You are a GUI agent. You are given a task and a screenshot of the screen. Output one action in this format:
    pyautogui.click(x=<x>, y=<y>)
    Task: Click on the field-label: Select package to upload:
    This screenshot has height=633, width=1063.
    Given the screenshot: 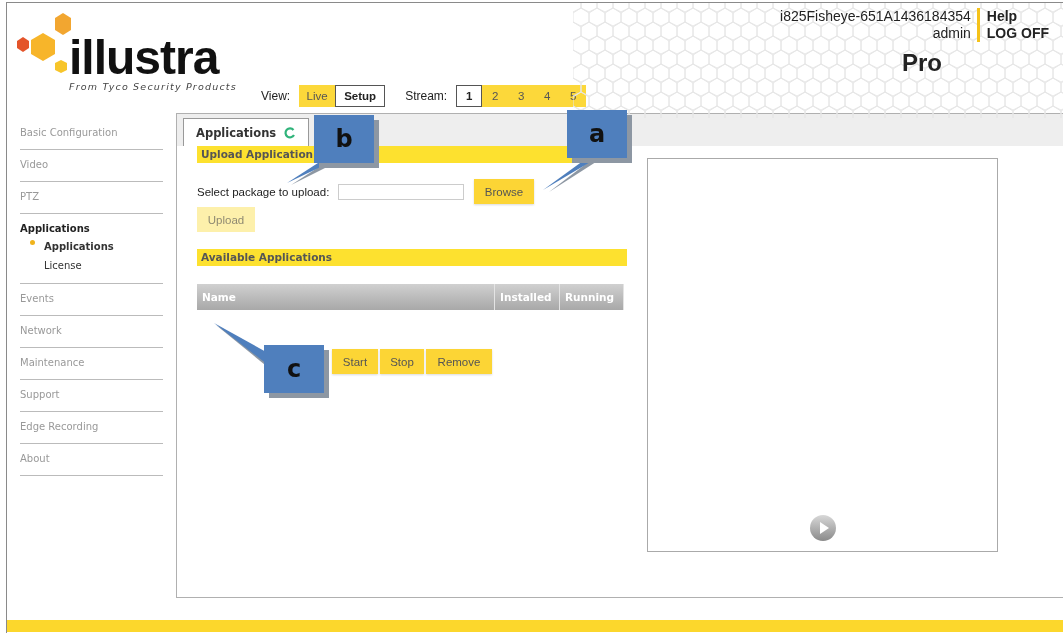 What is the action you would take?
    pyautogui.click(x=264, y=191)
    